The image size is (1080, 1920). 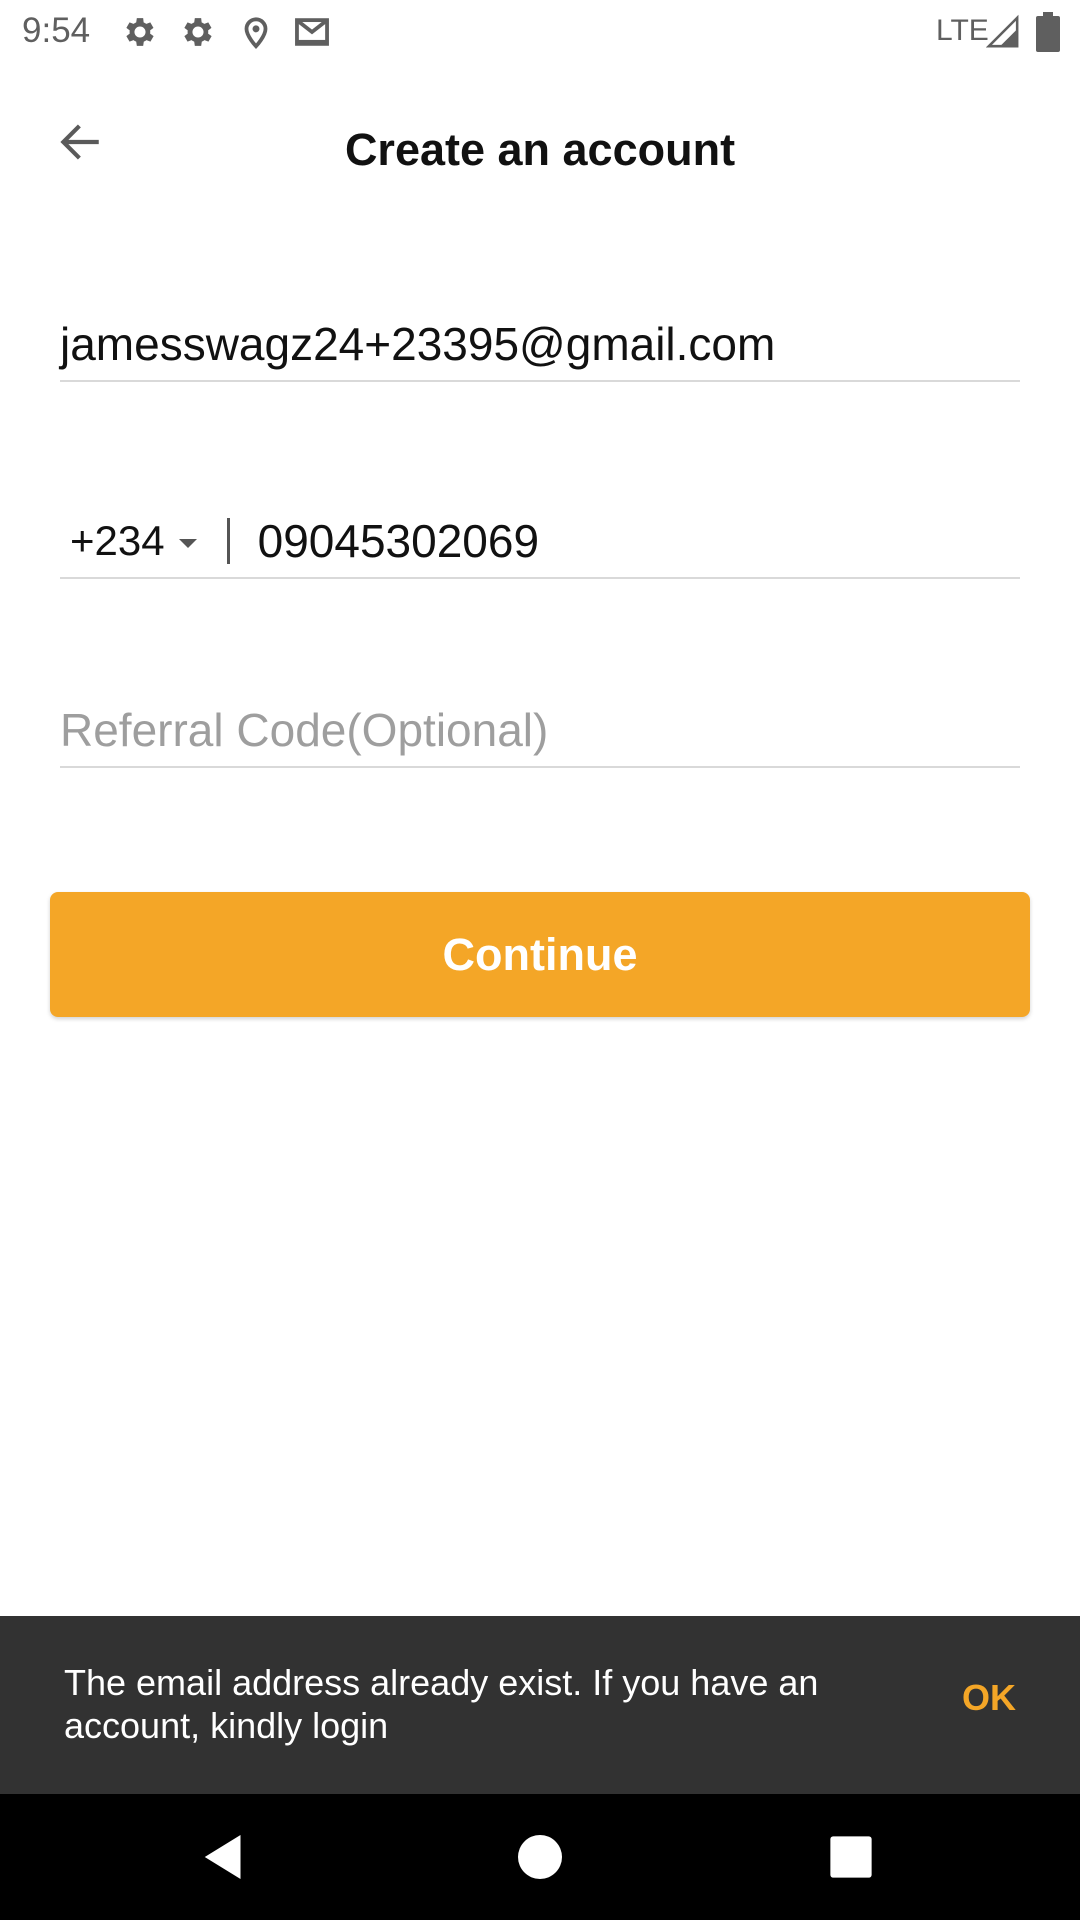 I want to click on nav-back-button, so click(x=224, y=1857).